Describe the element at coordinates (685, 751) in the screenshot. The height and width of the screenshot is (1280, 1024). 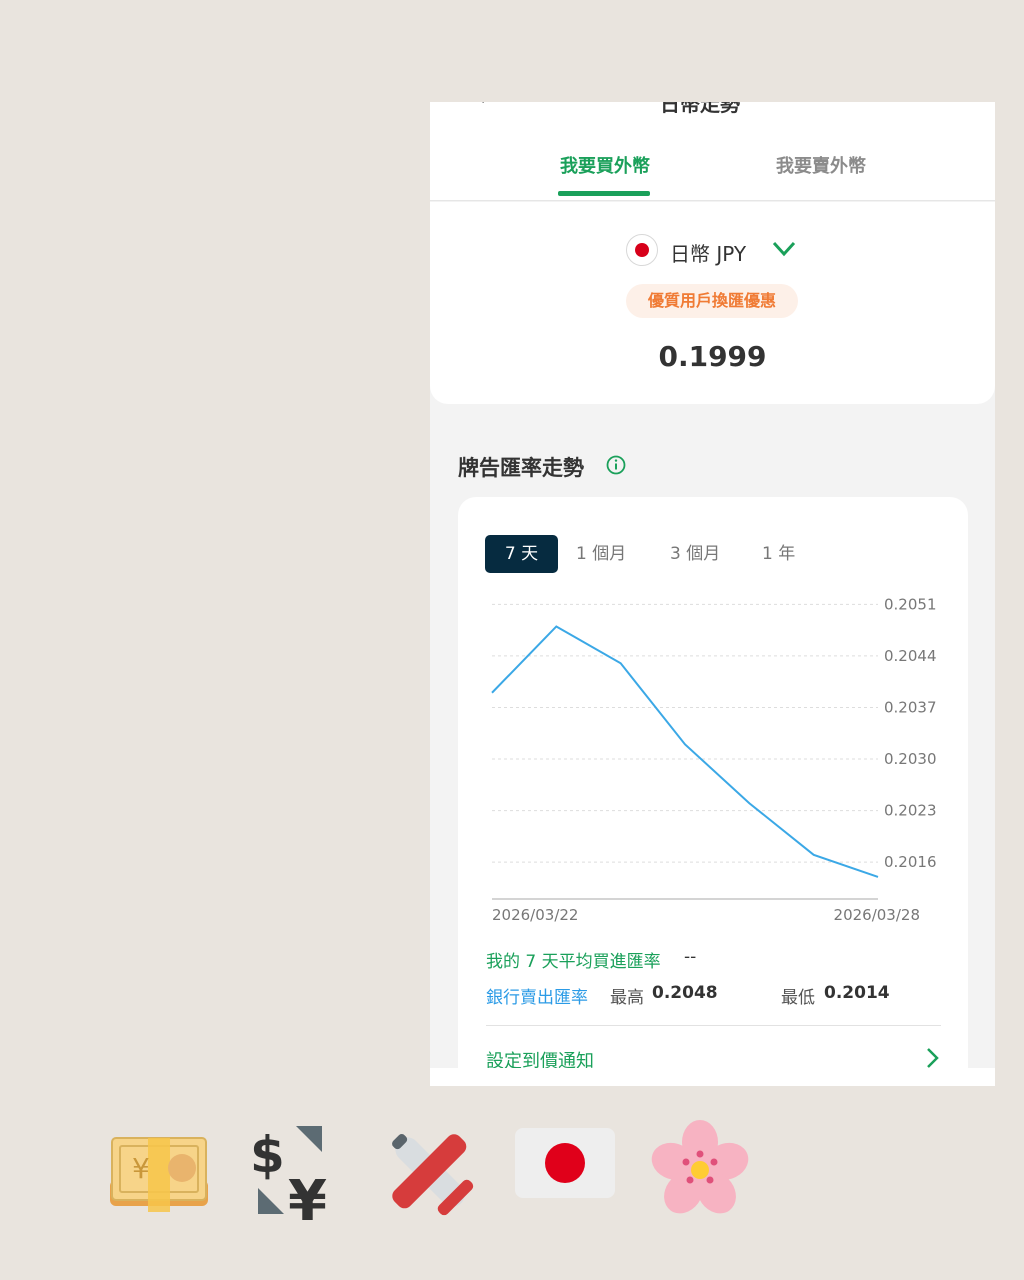
I see `series-line` at that location.